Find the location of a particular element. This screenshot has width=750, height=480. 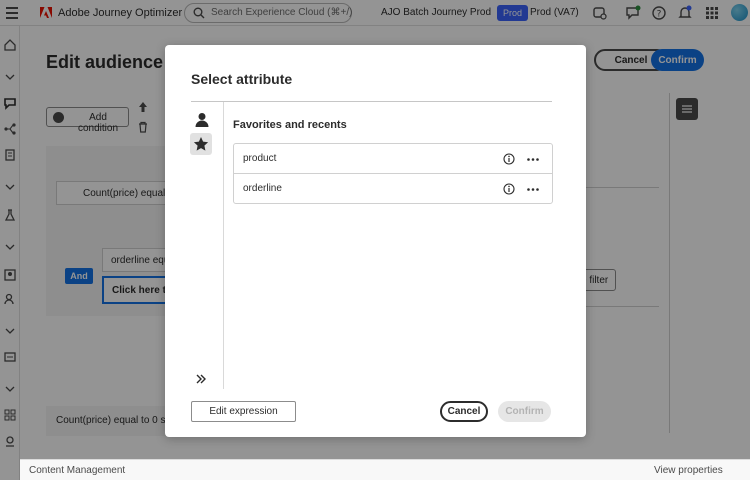

star-icon is located at coordinates (201, 144).